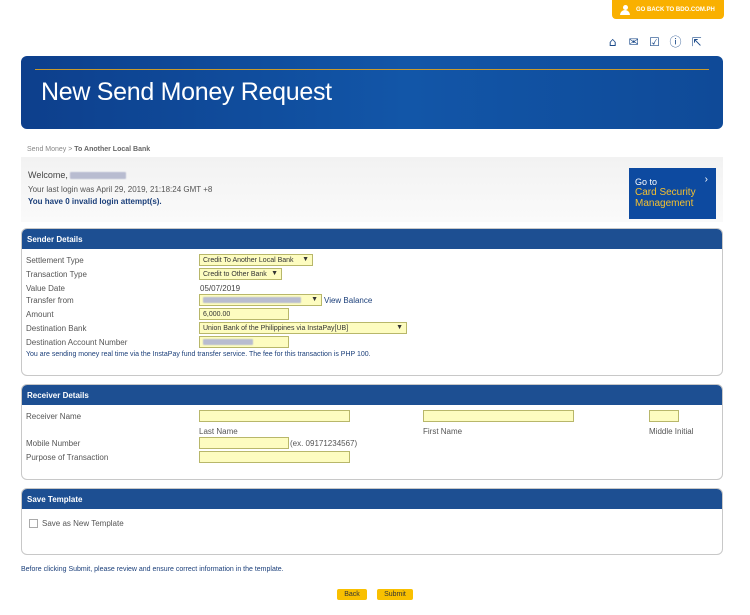 Image resolution: width=750 pixels, height=615 pixels. I want to click on checklist-icon: ☑, so click(654, 42).